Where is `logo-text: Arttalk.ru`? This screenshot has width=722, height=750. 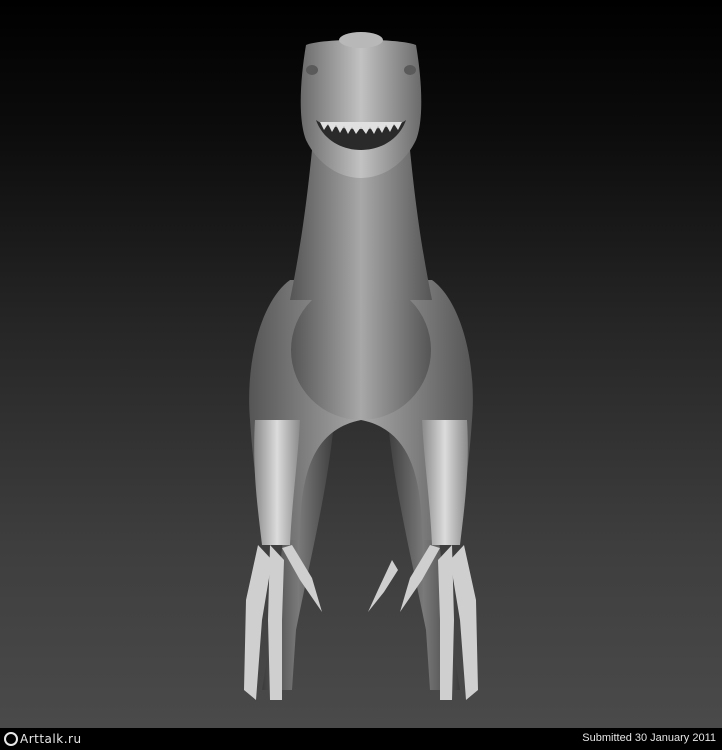 logo-text: Arttalk.ru is located at coordinates (51, 739).